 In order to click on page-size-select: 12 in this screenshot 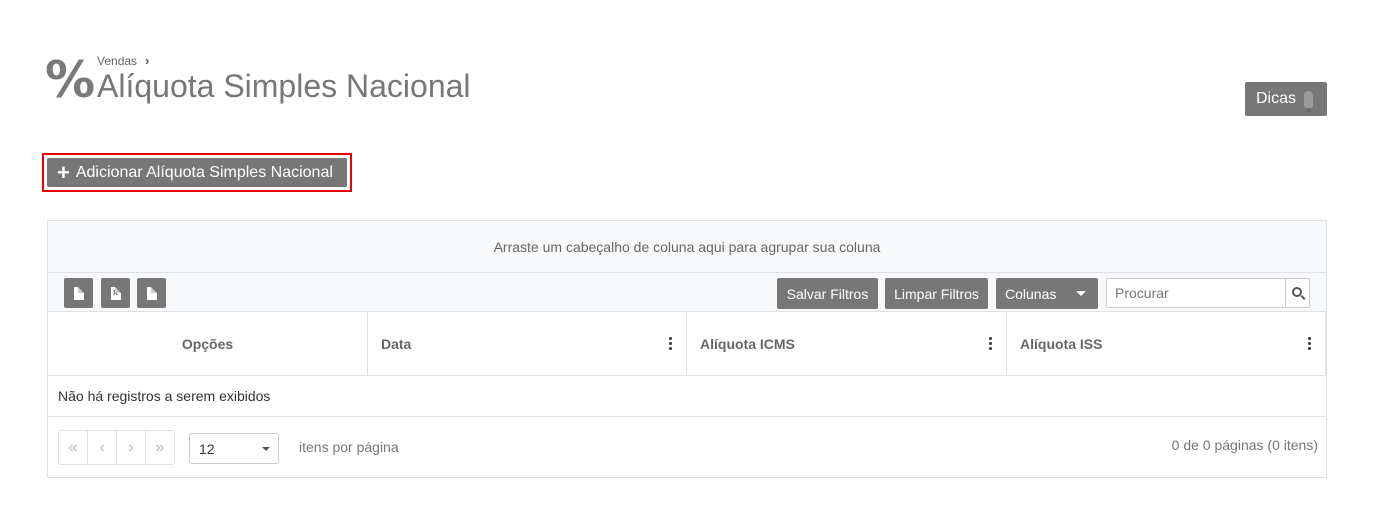, I will do `click(234, 448)`.